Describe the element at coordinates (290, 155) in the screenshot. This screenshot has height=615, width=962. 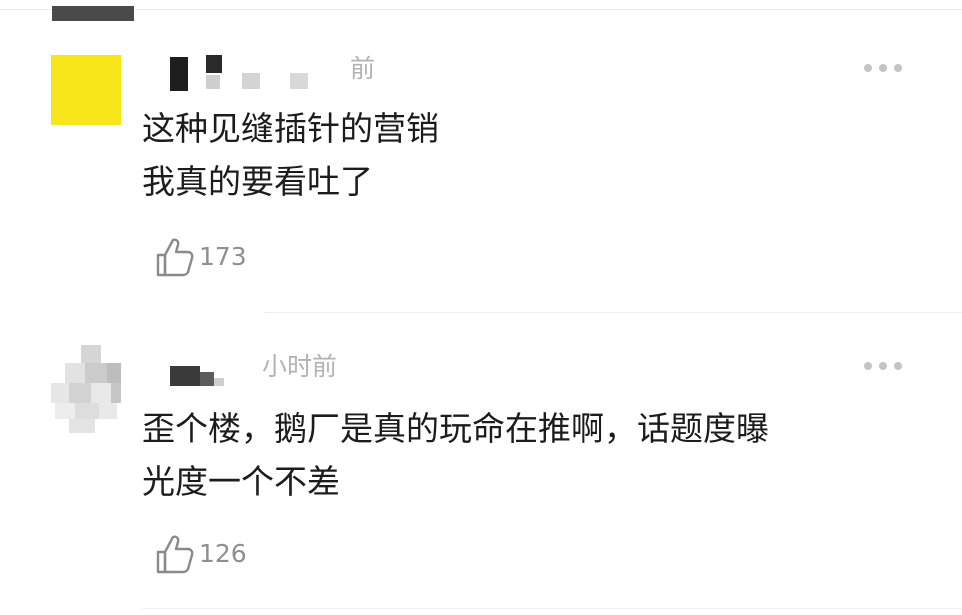
I see `comment-text: 这种见缝插针的营销 我真的要看吐了` at that location.